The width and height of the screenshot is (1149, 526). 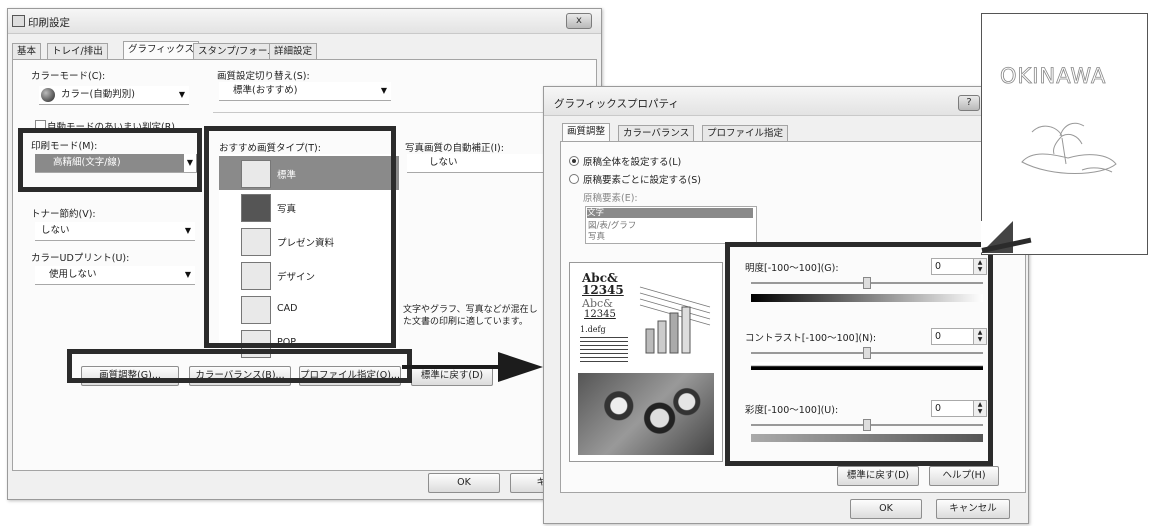 I want to click on toner-save-value: しない, so click(x=55, y=230).